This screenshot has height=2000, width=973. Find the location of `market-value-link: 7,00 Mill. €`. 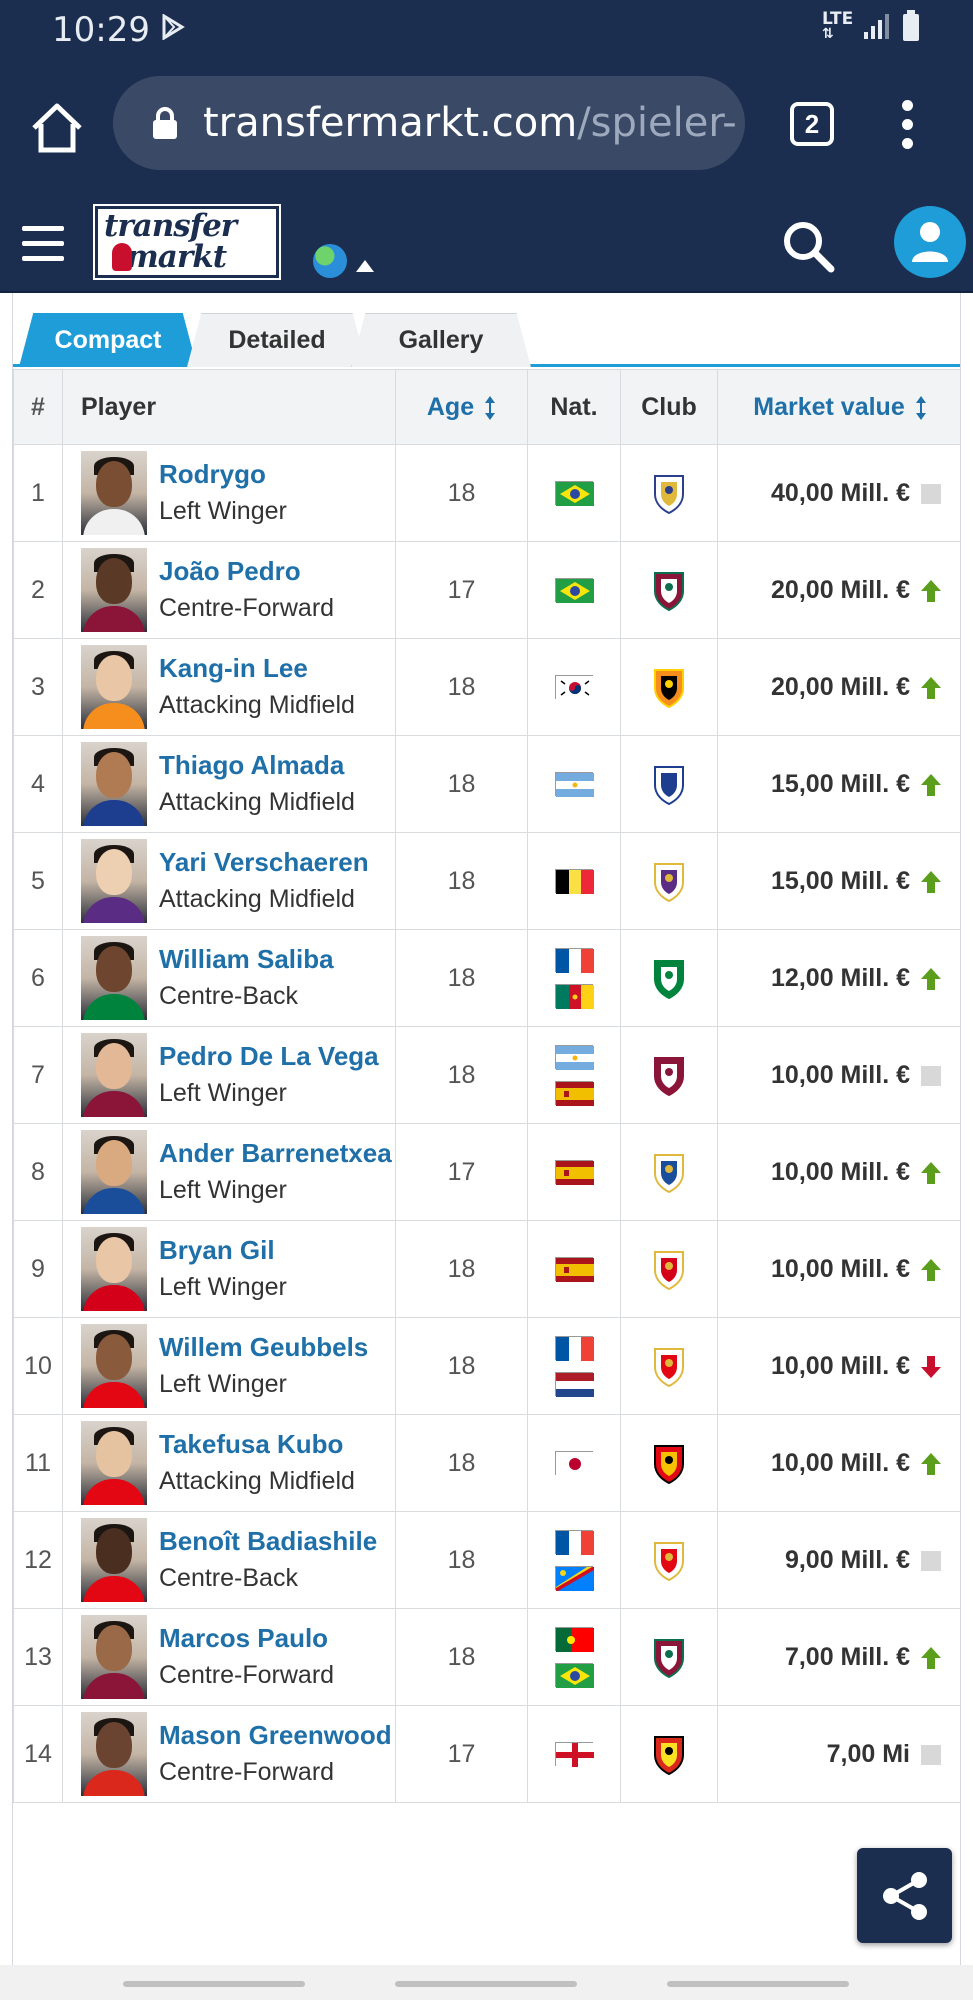

market-value-link: 7,00 Mill. € is located at coordinates (847, 1657).